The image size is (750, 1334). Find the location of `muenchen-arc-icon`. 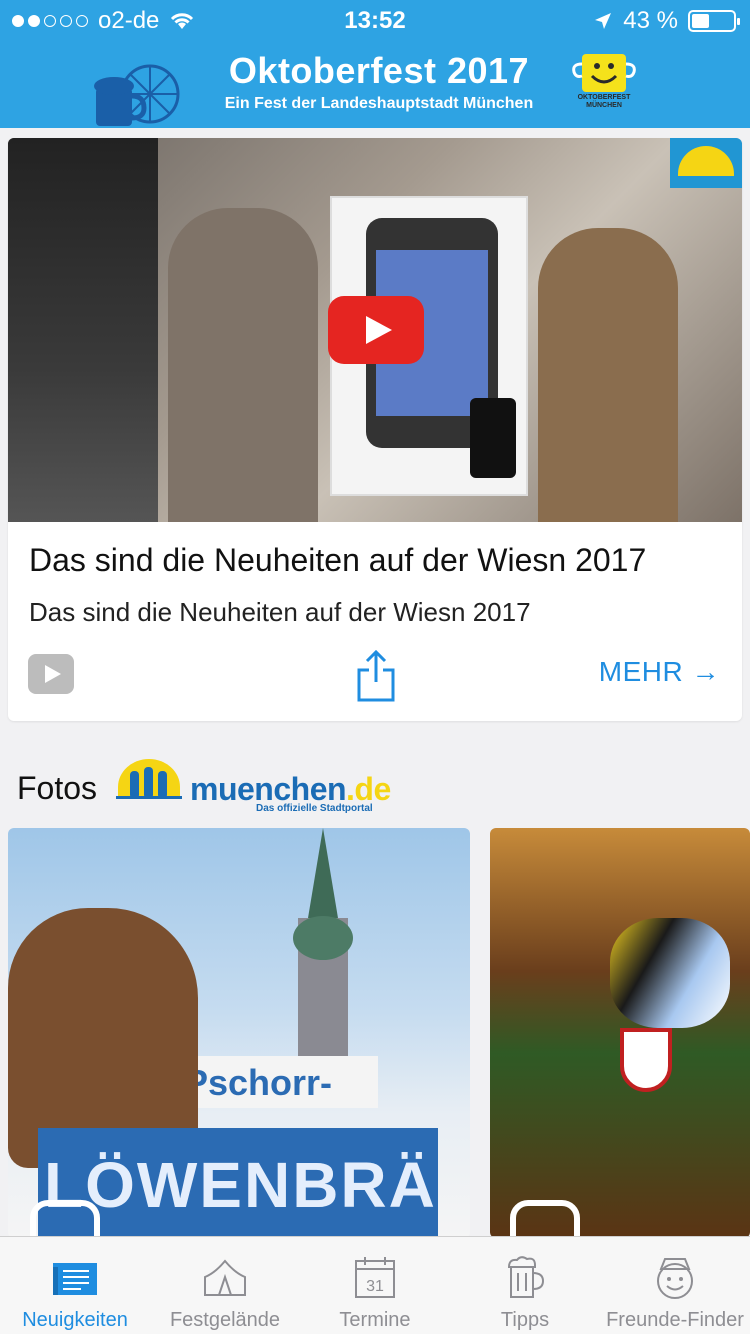

muenchen-arc-icon is located at coordinates (149, 779).